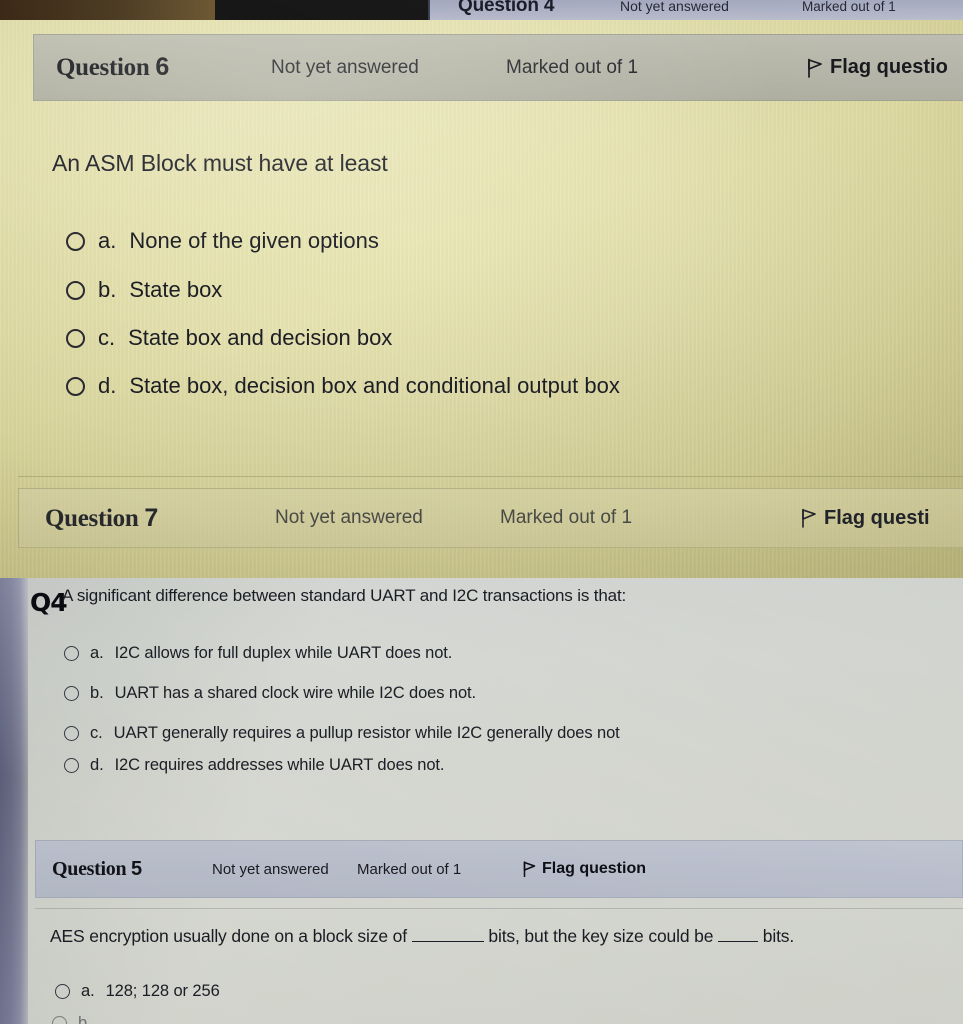 The image size is (963, 1024). I want to click on question-5-stem-part3: bits., so click(778, 936).